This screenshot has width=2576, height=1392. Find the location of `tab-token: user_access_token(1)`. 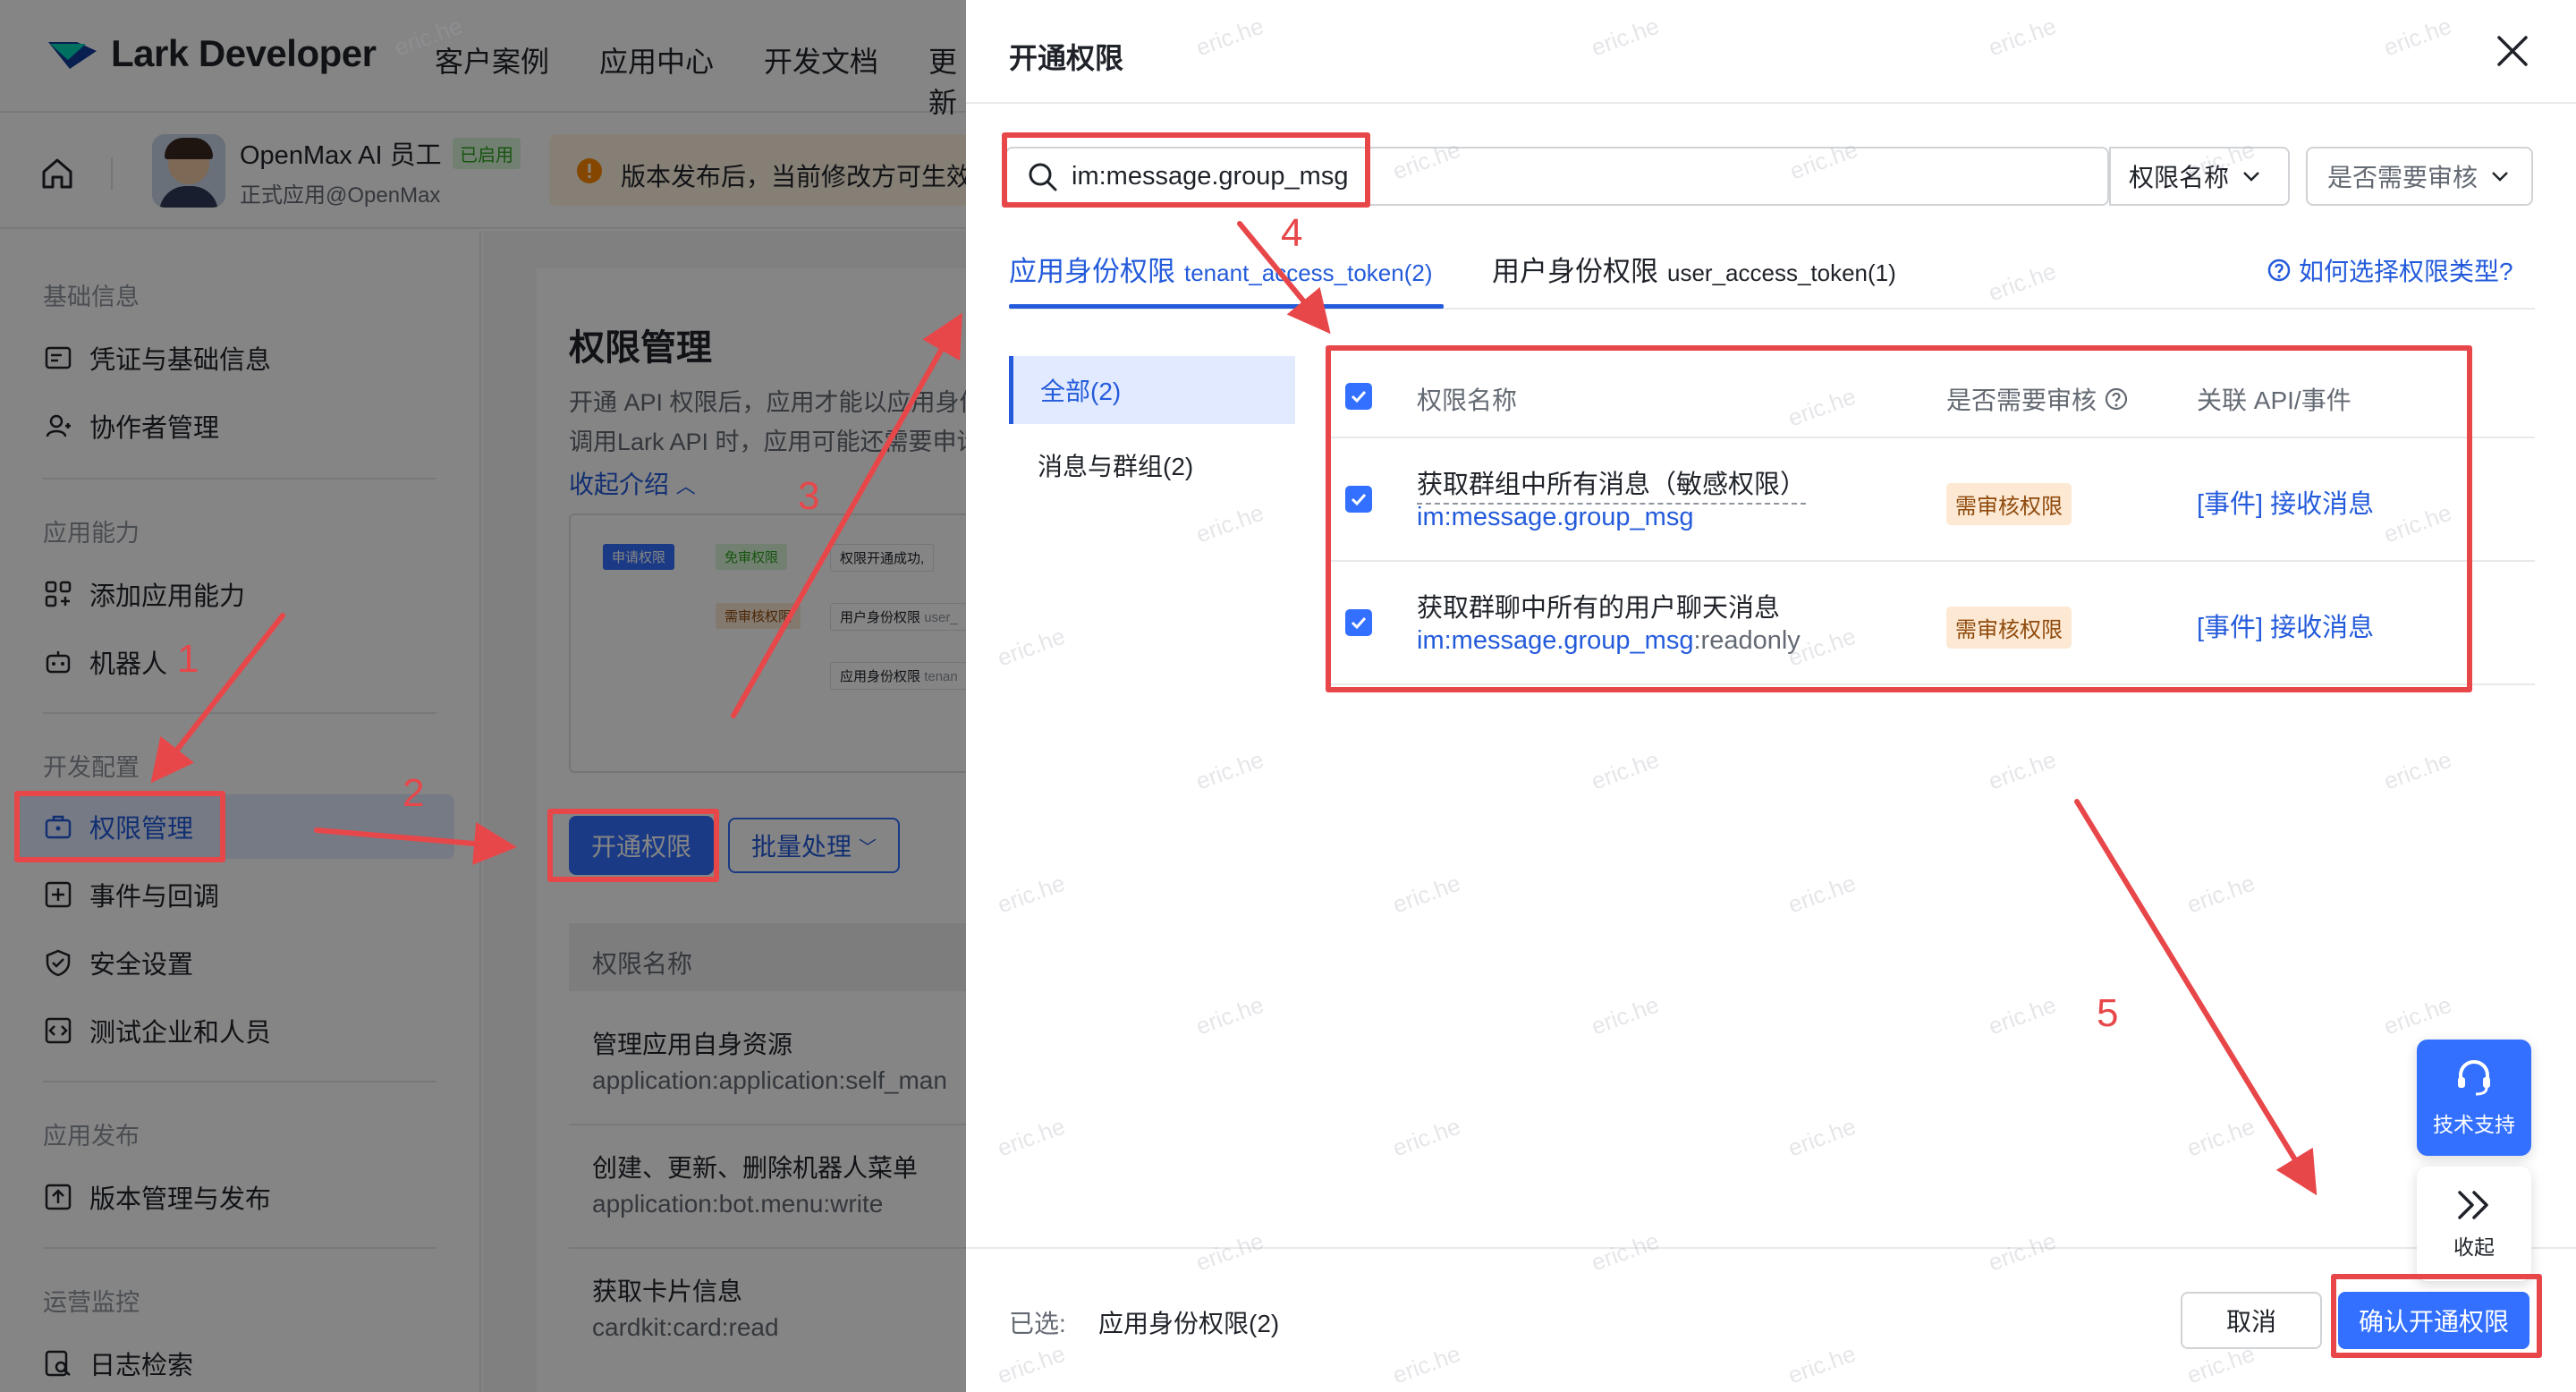

tab-token: user_access_token(1) is located at coordinates (1781, 272).